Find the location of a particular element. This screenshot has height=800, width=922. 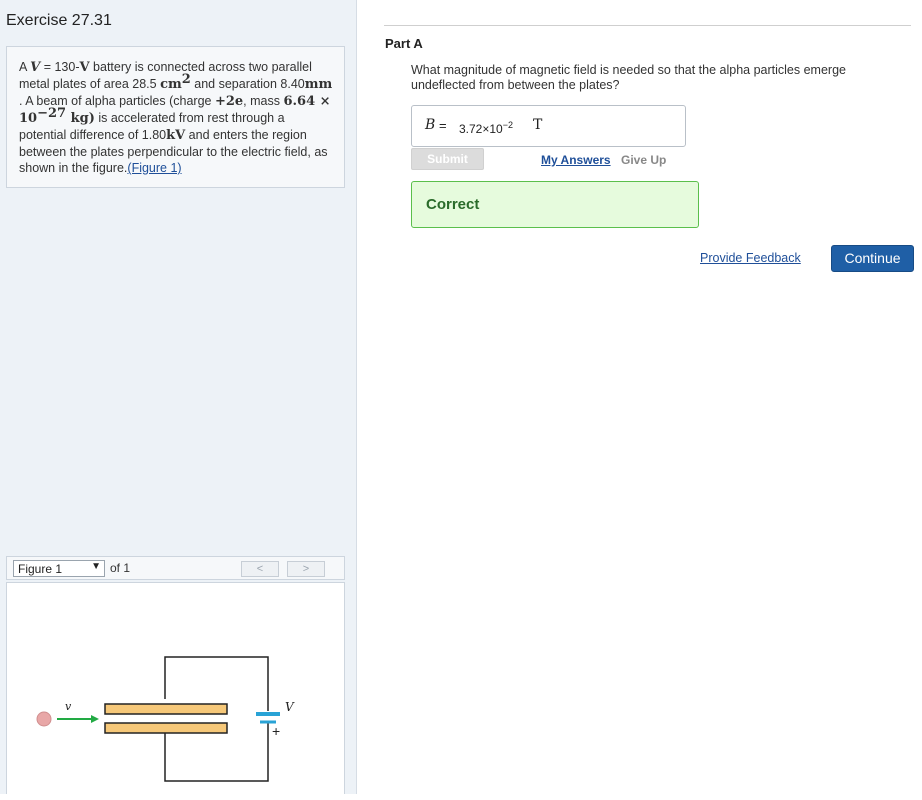

answer-field: B = 3.72×10−2 T is located at coordinates (548, 126).